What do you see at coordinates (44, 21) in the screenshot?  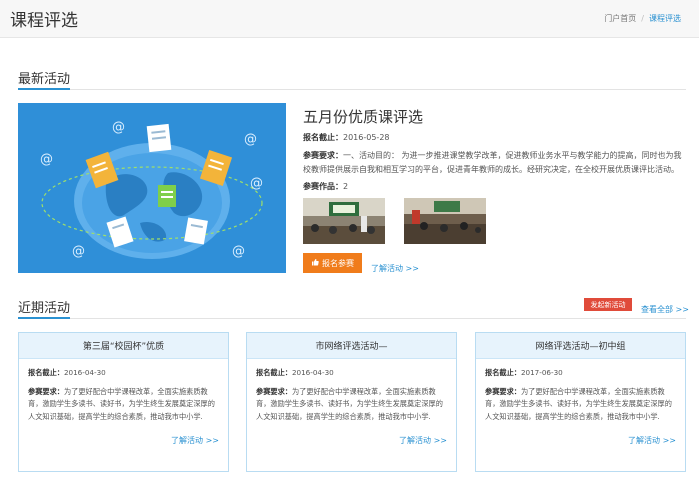 I see `page-title: 课程评选` at bounding box center [44, 21].